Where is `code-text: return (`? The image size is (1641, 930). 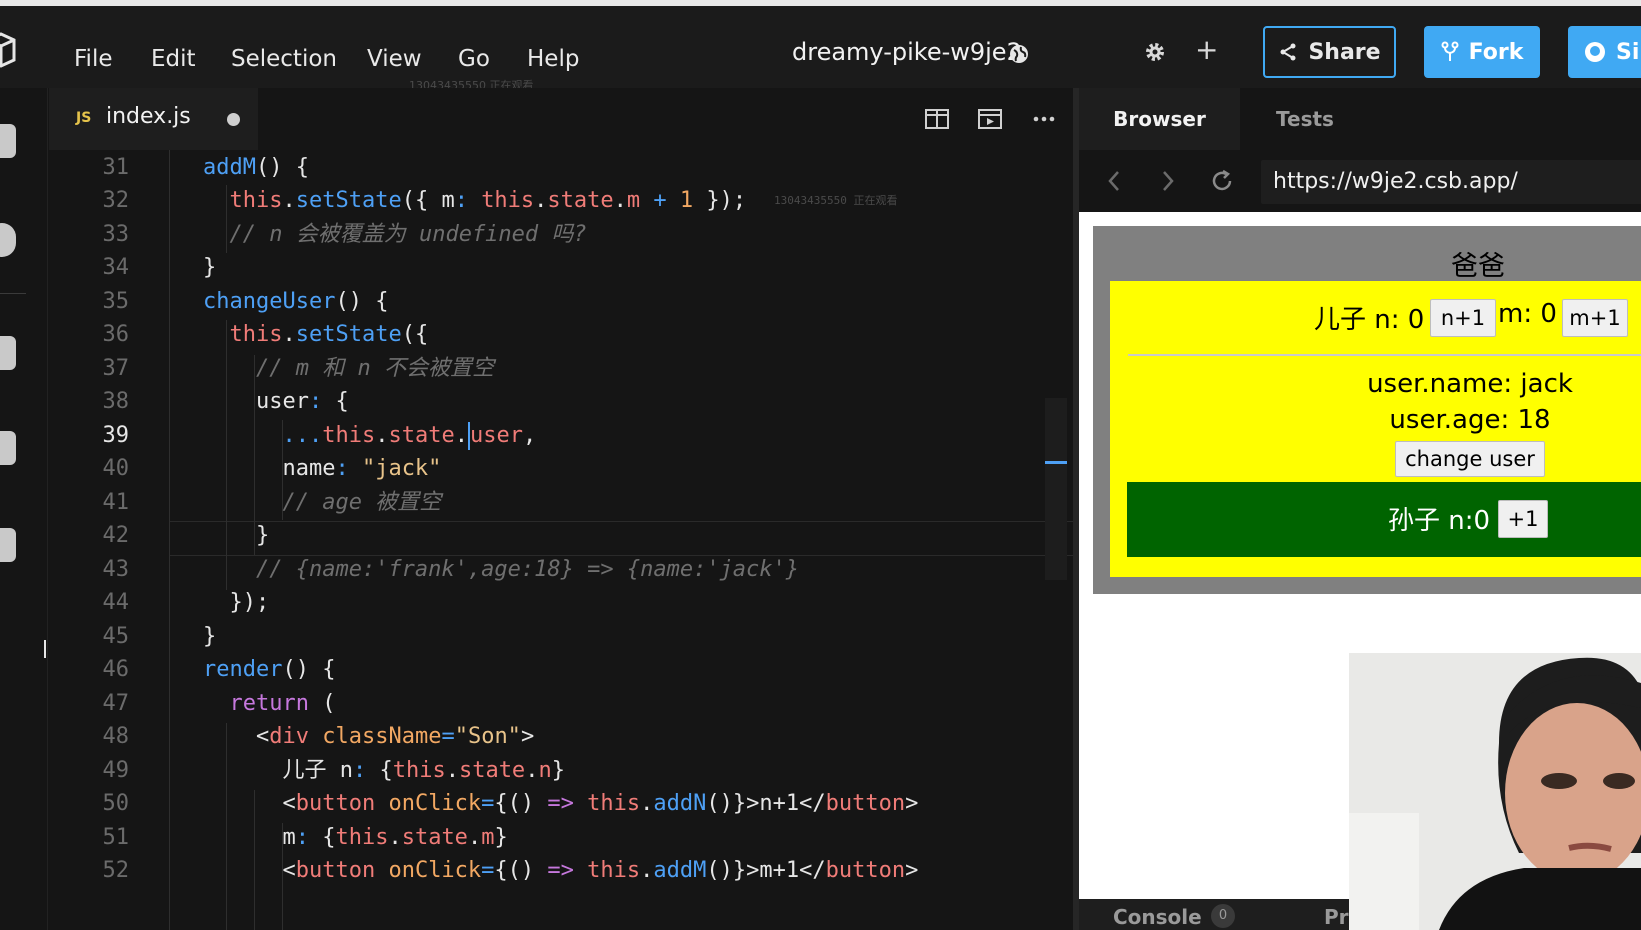 code-text: return ( is located at coordinates (282, 703).